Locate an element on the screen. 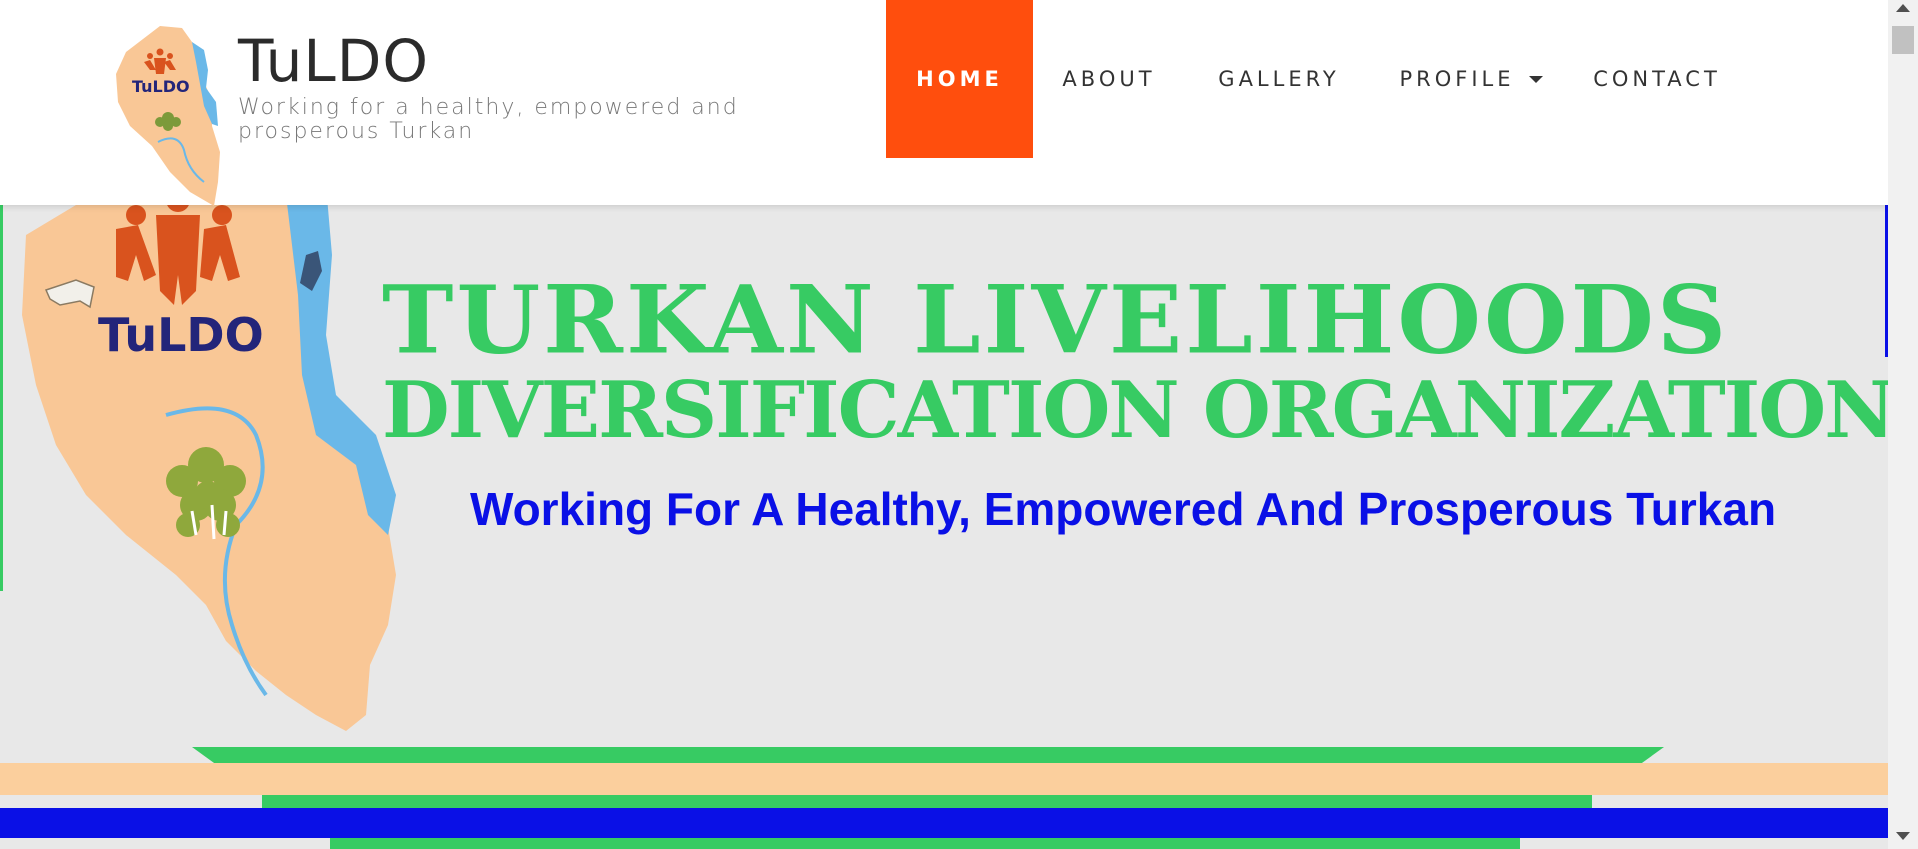 The height and width of the screenshot is (849, 1918). svg-text: TuLDO is located at coordinates (161, 86).